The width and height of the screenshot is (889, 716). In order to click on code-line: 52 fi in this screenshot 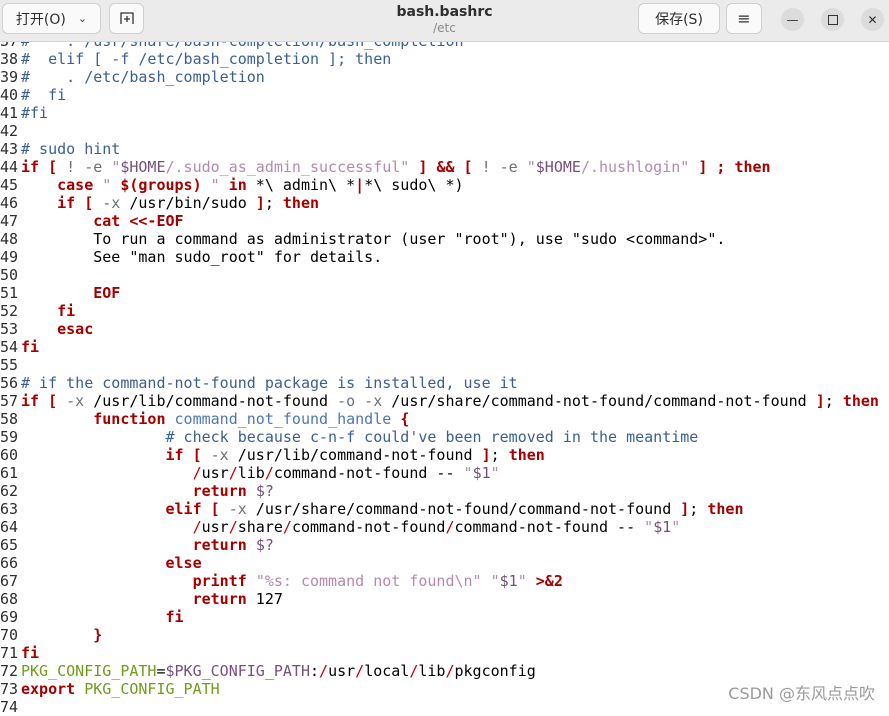, I will do `click(444, 311)`.